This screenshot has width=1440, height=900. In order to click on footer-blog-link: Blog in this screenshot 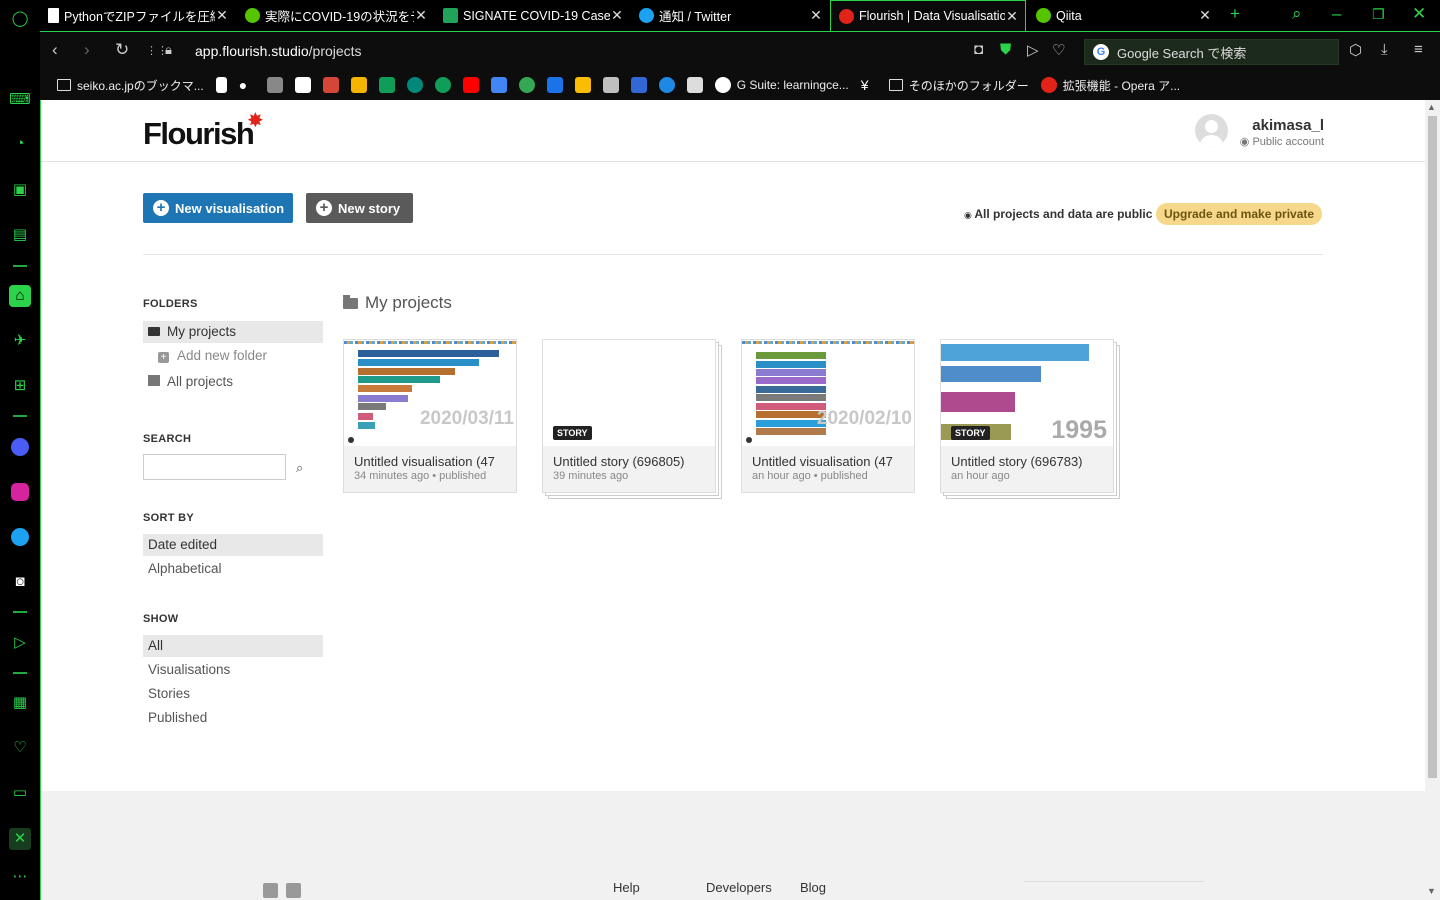, I will do `click(813, 887)`.